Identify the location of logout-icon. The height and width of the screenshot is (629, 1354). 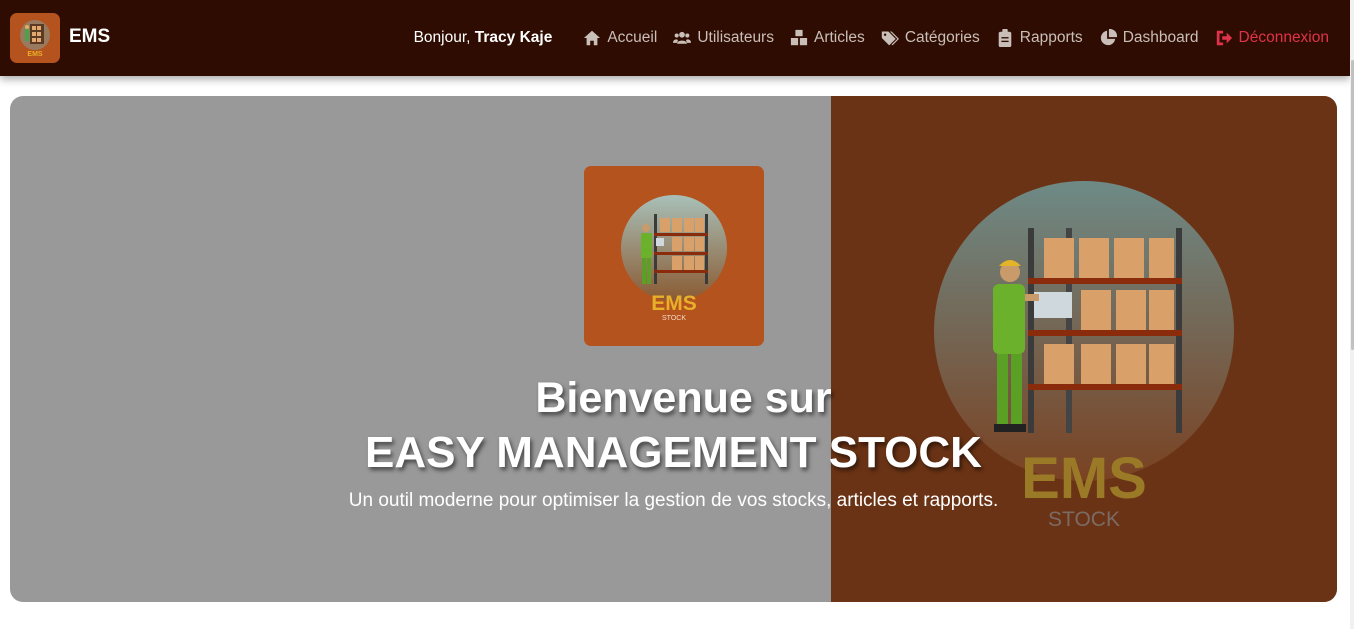
(1224, 38).